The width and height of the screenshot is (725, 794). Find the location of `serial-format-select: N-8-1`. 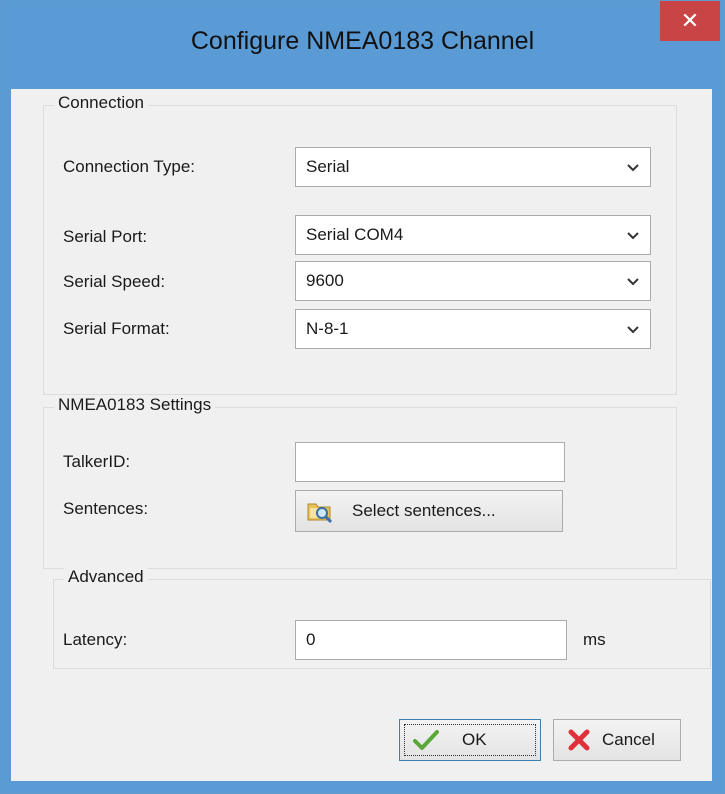

serial-format-select: N-8-1 is located at coordinates (473, 329).